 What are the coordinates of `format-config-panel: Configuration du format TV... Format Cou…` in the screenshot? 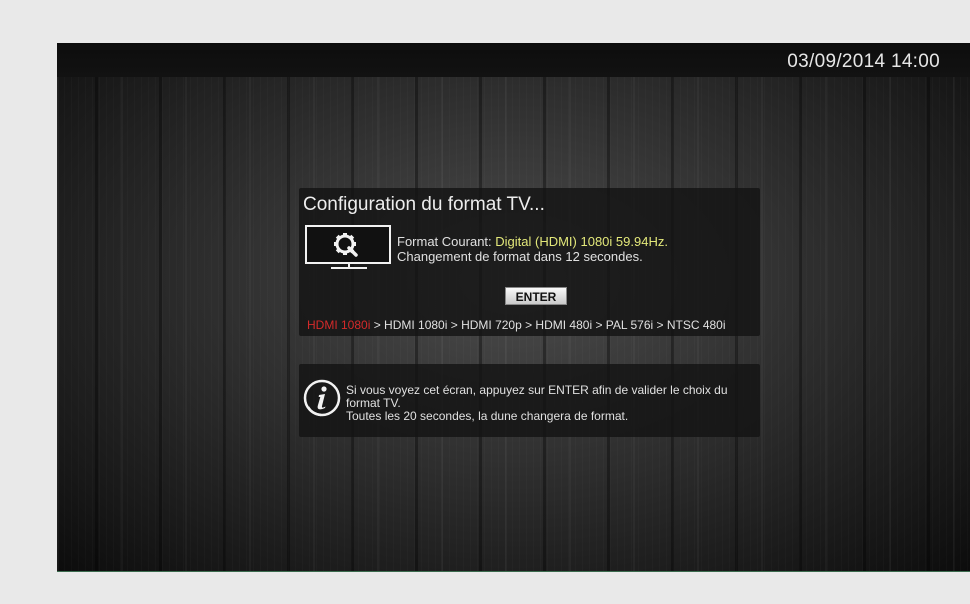 It's located at (529, 262).